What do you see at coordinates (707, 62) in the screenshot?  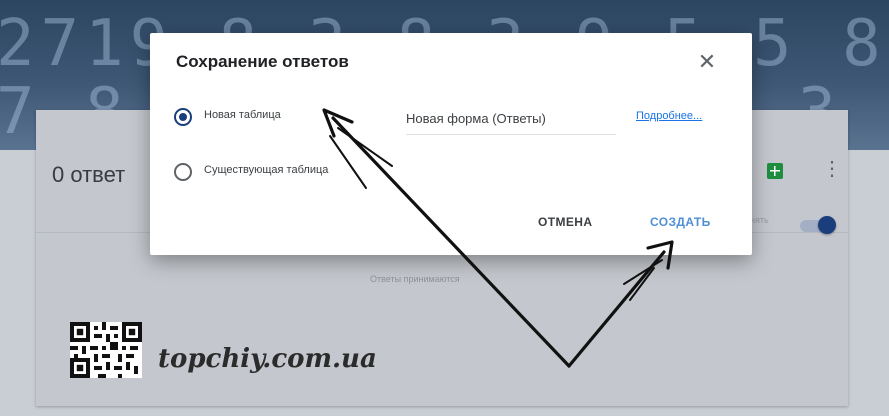 I see `close-icon: ✕` at bounding box center [707, 62].